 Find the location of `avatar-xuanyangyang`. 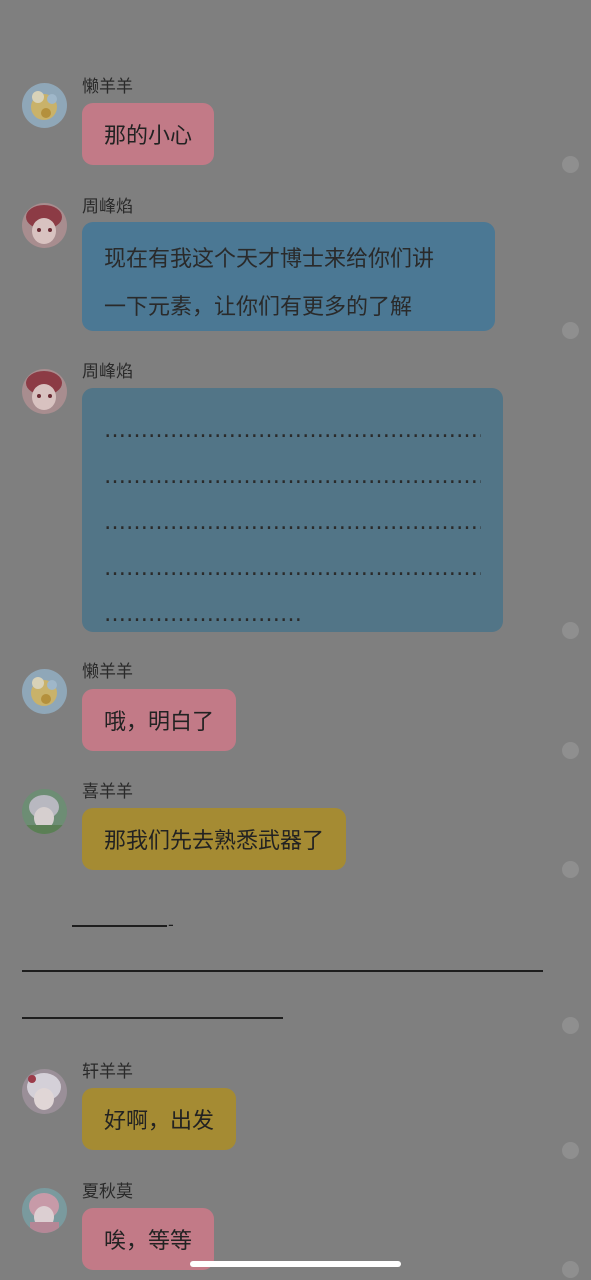

avatar-xuanyangyang is located at coordinates (44, 1091).